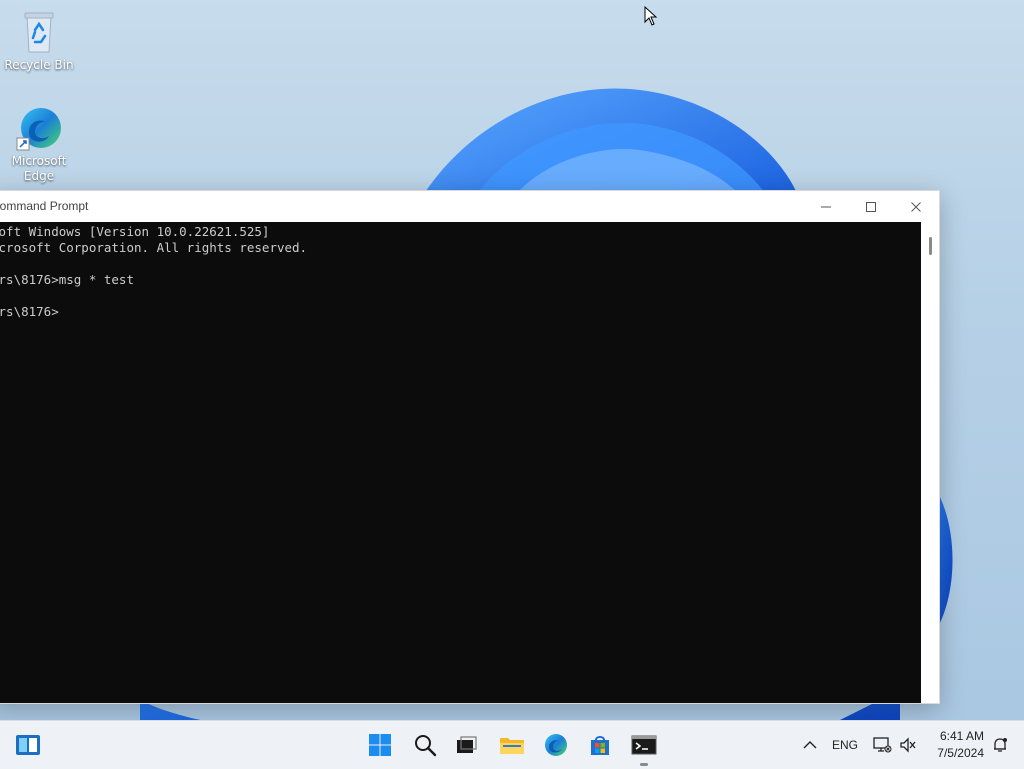 The width and height of the screenshot is (1024, 769). Describe the element at coordinates (39, 32) in the screenshot. I see `recycle-bin-icon` at that location.